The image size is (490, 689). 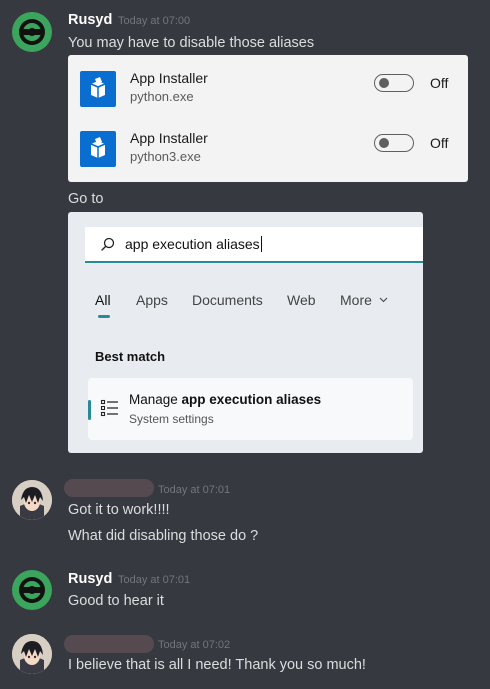 I want to click on alias-row: App Installer python3.exe Off, so click(x=268, y=151).